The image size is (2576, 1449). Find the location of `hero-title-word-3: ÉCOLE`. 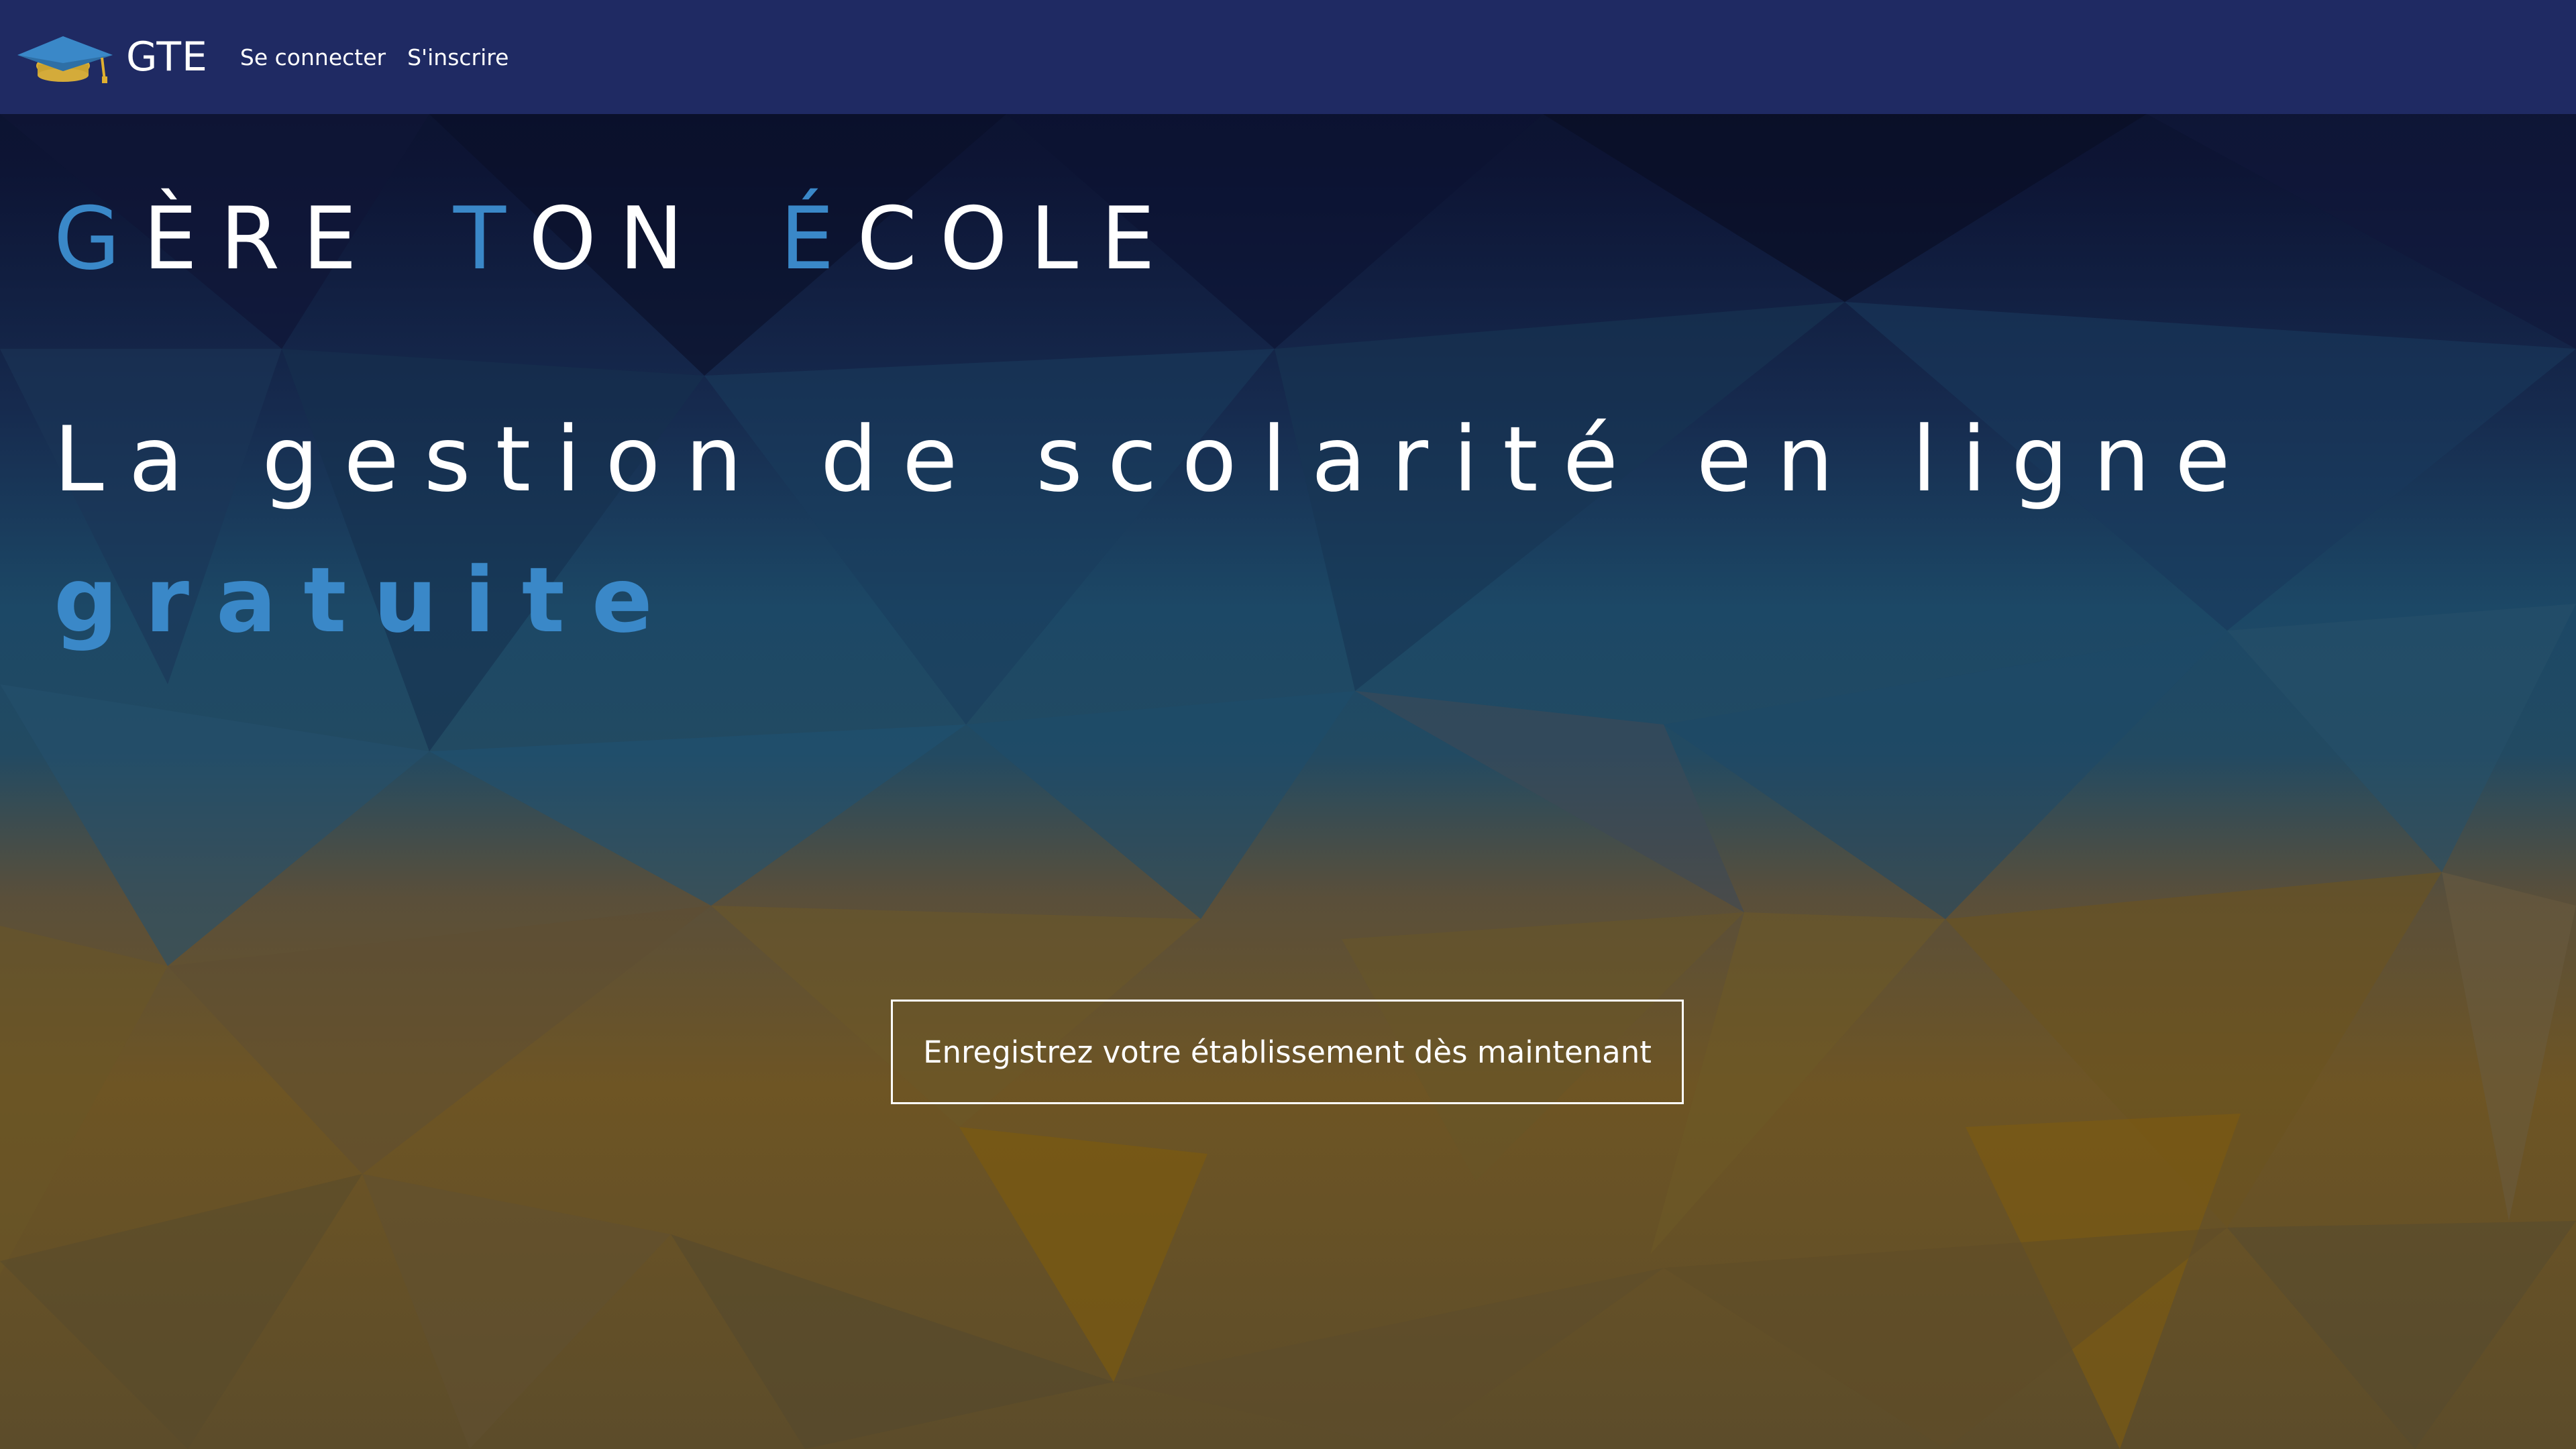

hero-title-word-3: ÉCOLE is located at coordinates (979, 239).